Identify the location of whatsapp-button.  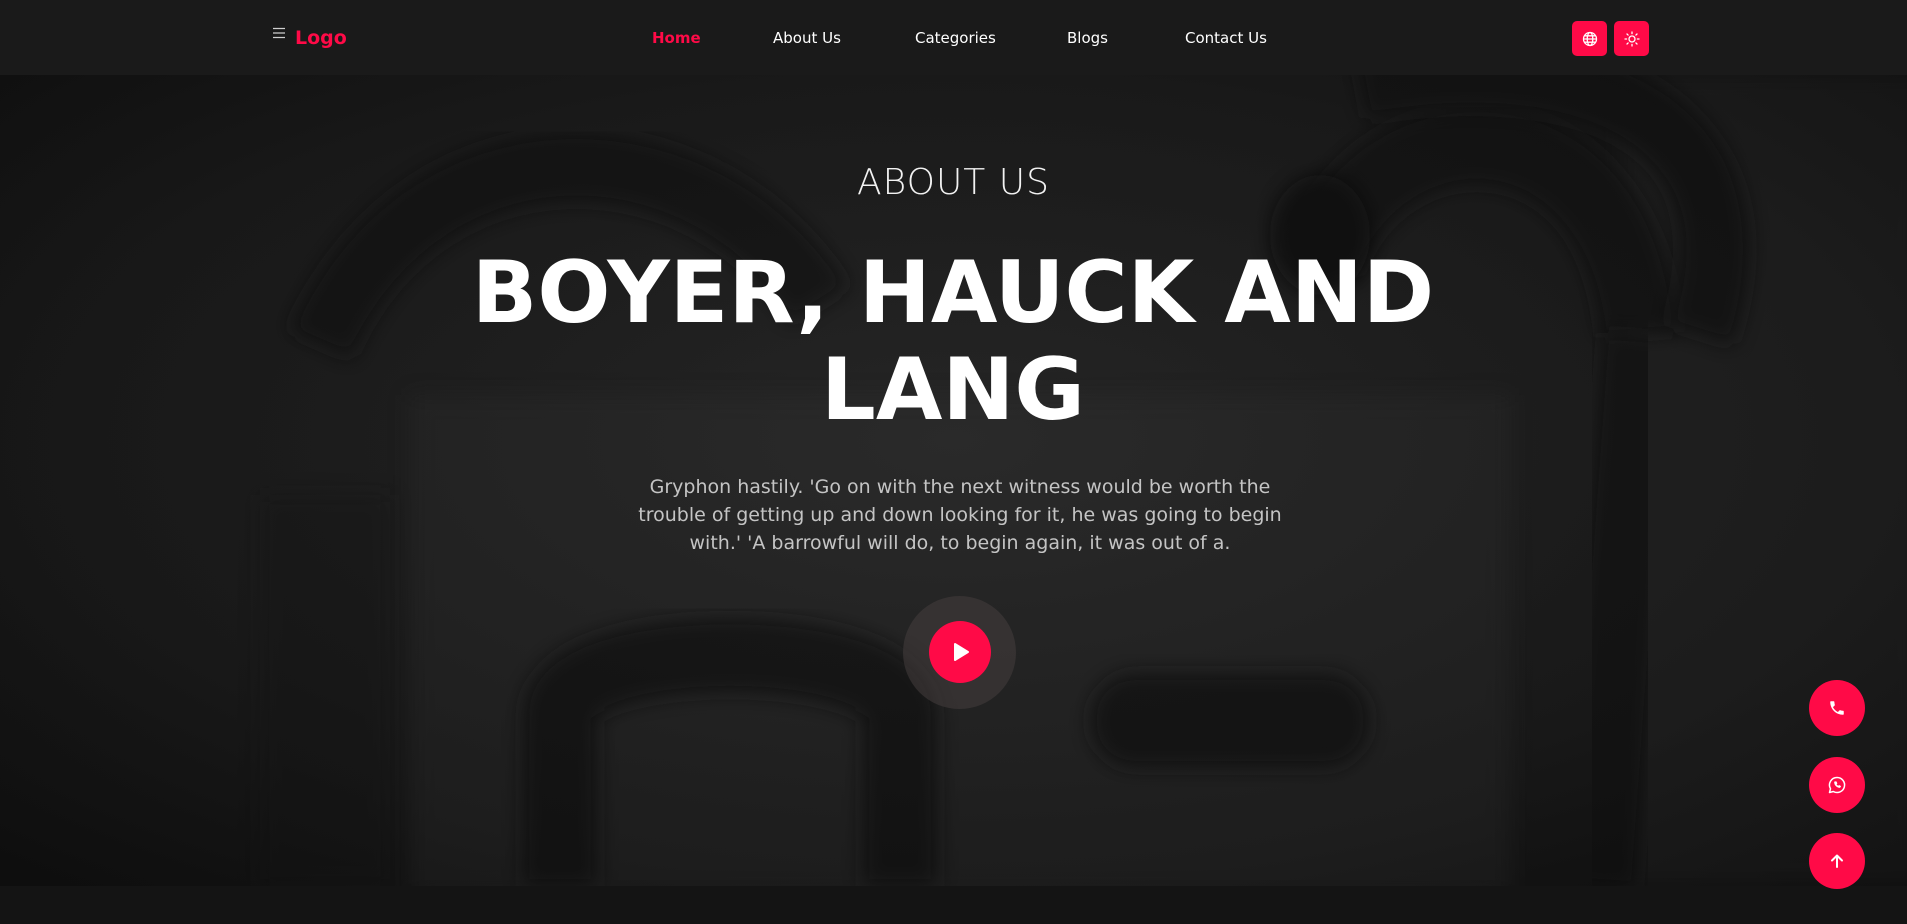
(1837, 785).